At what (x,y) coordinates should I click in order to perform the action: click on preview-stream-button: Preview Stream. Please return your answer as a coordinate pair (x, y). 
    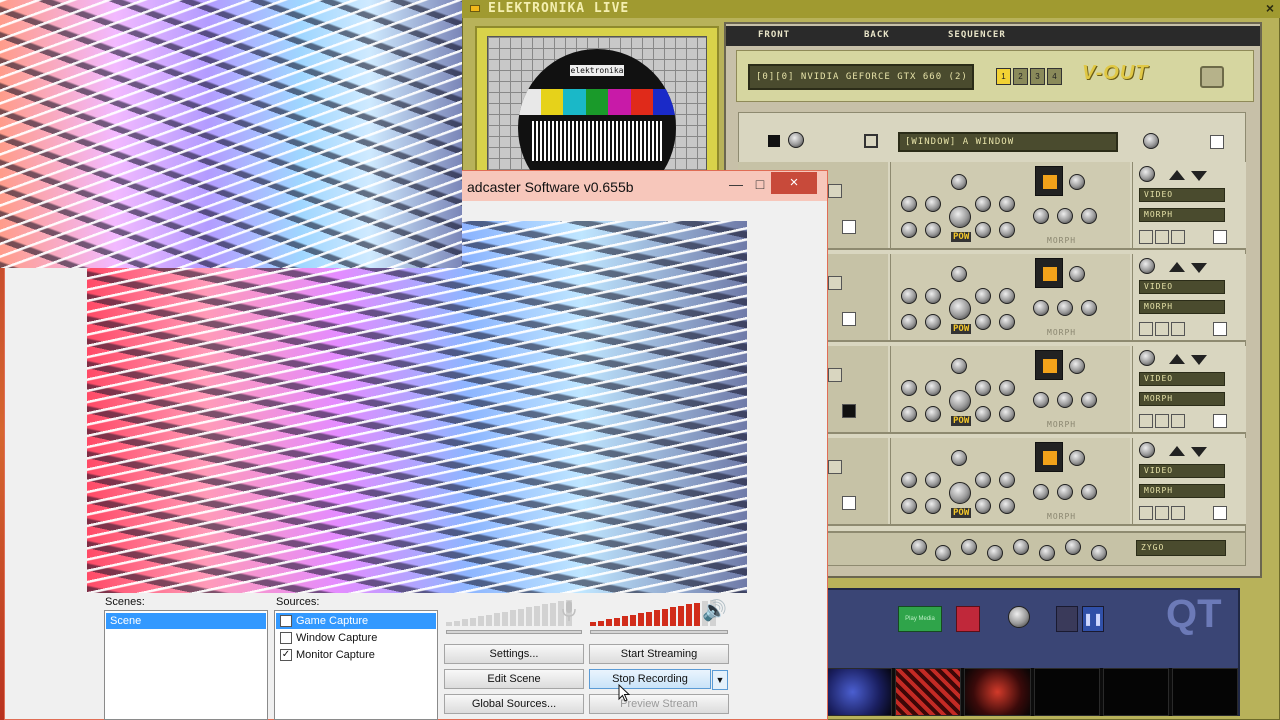
    Looking at the image, I should click on (659, 704).